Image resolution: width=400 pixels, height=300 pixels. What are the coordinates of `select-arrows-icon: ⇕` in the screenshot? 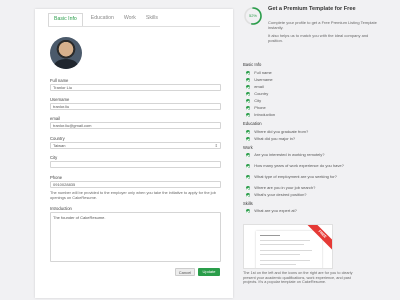 It's located at (216, 145).